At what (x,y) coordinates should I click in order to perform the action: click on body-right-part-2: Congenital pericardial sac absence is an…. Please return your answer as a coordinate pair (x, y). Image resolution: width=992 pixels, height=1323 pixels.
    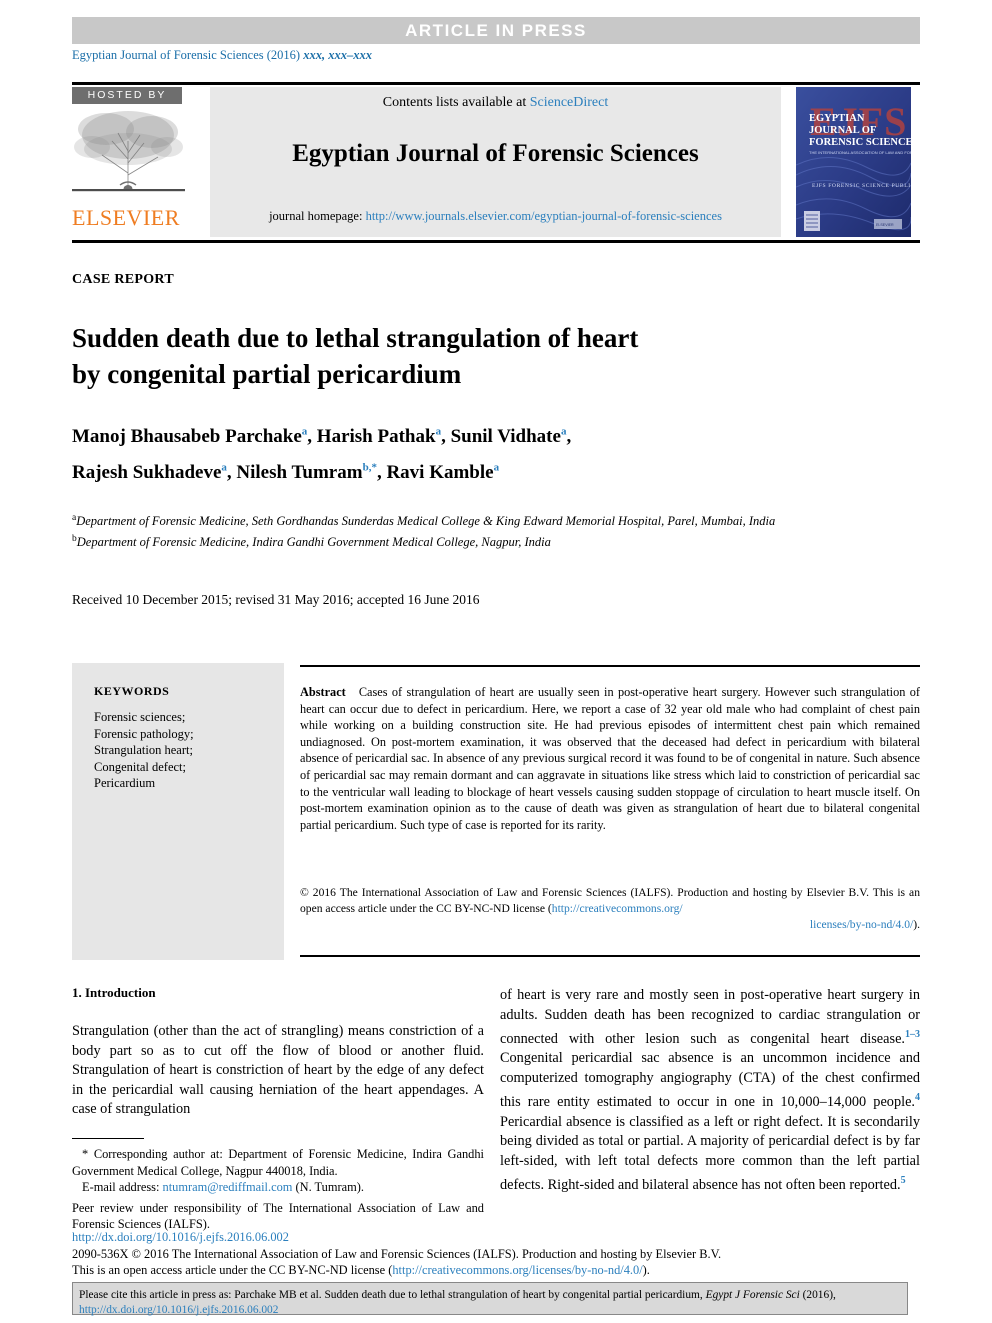
    Looking at the image, I should click on (710, 1080).